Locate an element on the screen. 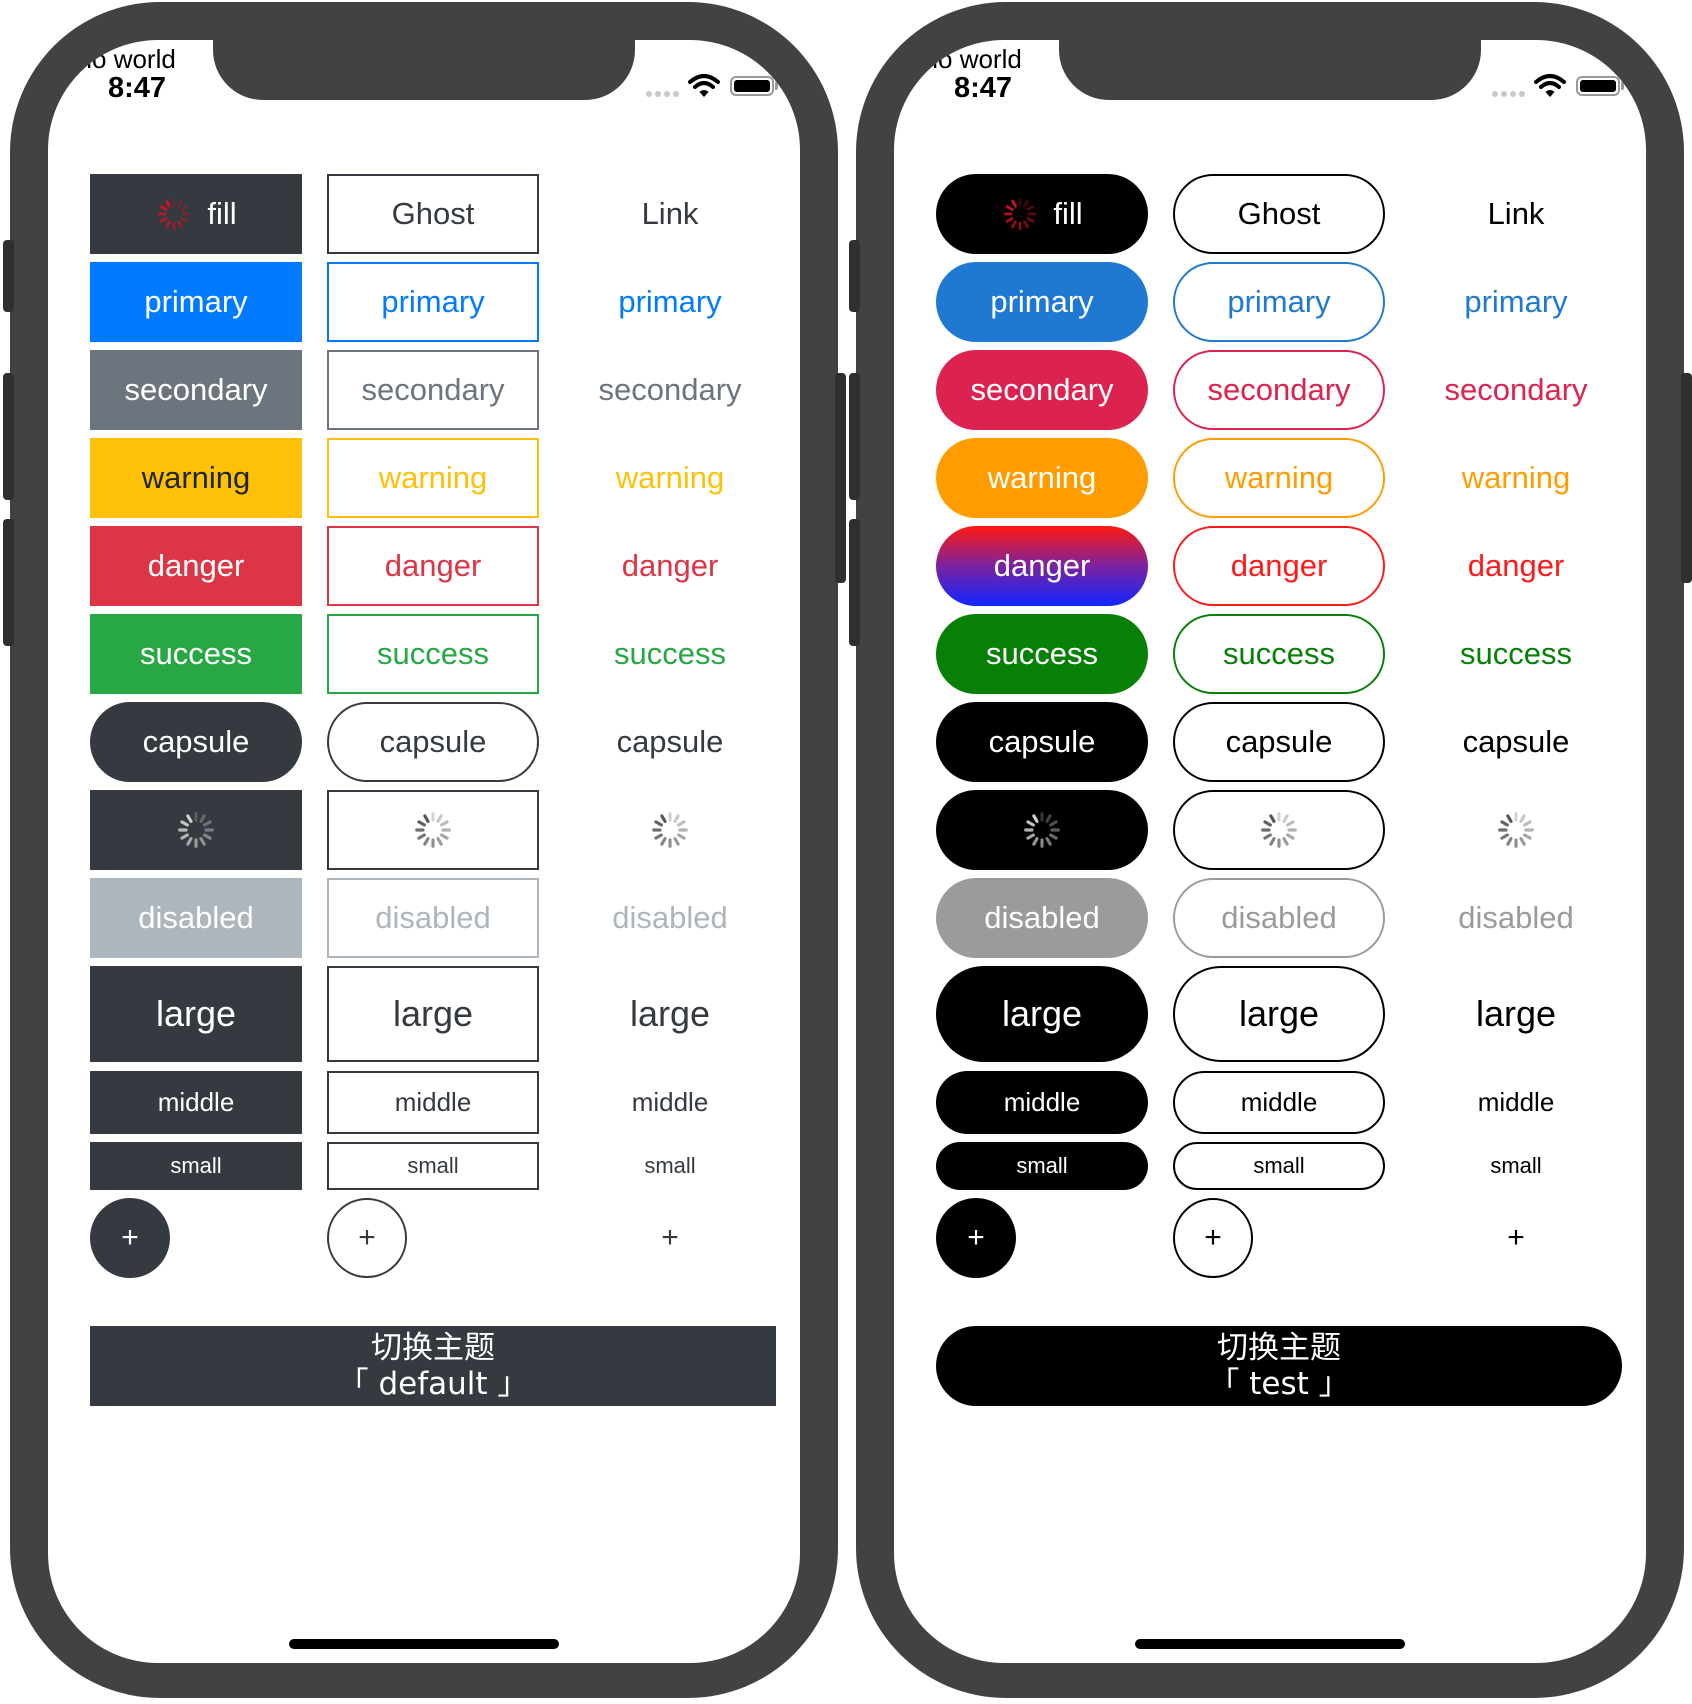 This screenshot has width=1692, height=1704. switch-theme-button: 切换主题「 test 」 is located at coordinates (1279, 1366).